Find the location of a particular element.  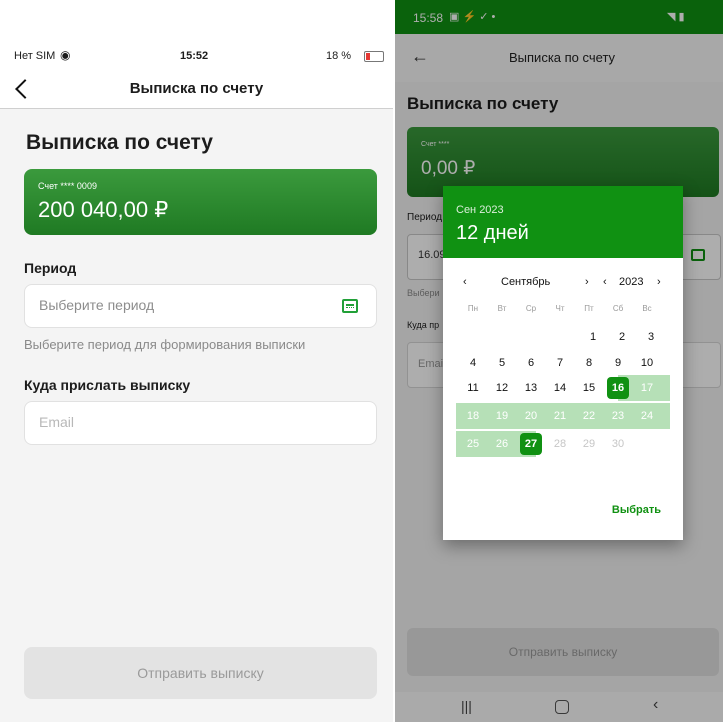

weekday-label: Пн is located at coordinates (473, 308).